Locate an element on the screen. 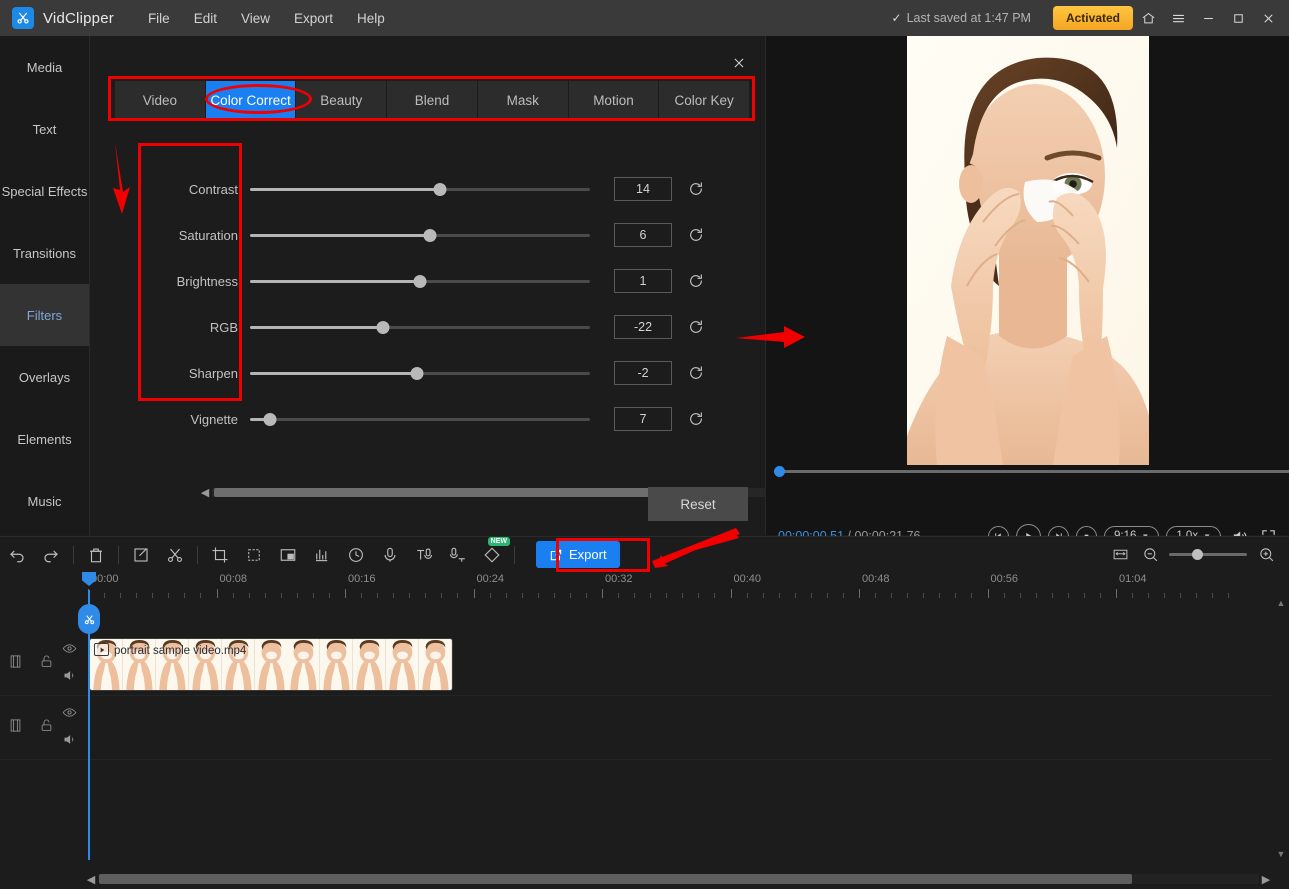 This screenshot has width=1289, height=889. export-button: Export is located at coordinates (578, 554).